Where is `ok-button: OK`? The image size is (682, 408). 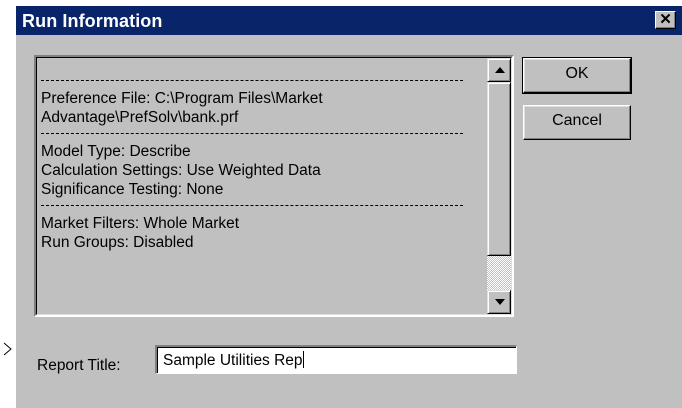
ok-button: OK is located at coordinates (577, 75).